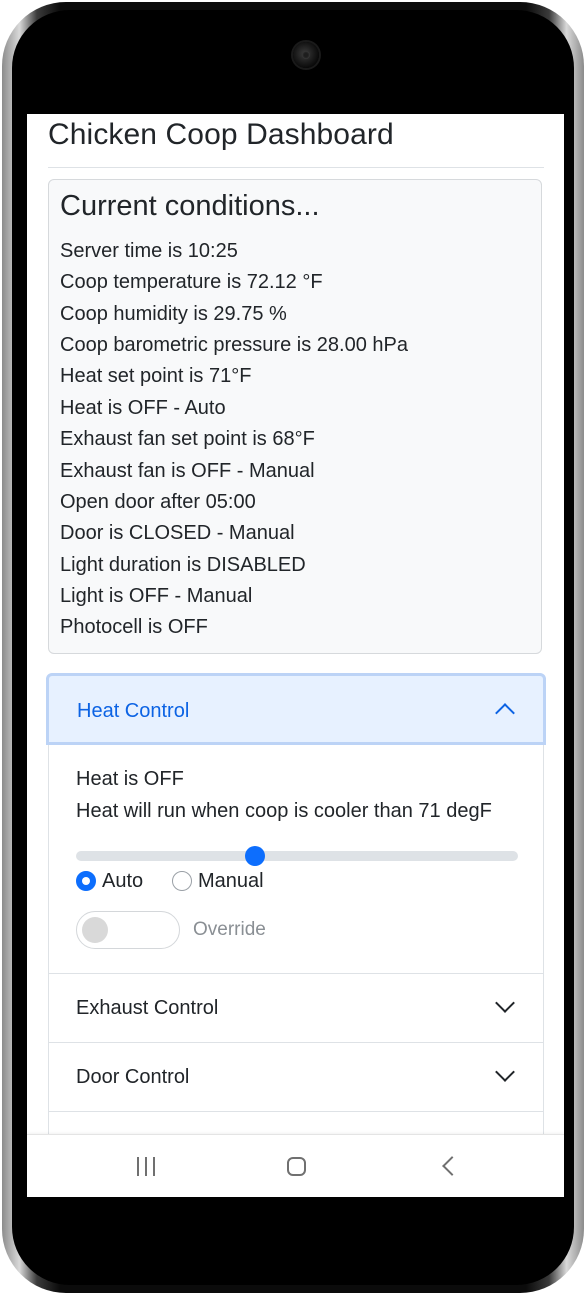  I want to click on page-title: Chicken Coop Dashboard, so click(221, 134).